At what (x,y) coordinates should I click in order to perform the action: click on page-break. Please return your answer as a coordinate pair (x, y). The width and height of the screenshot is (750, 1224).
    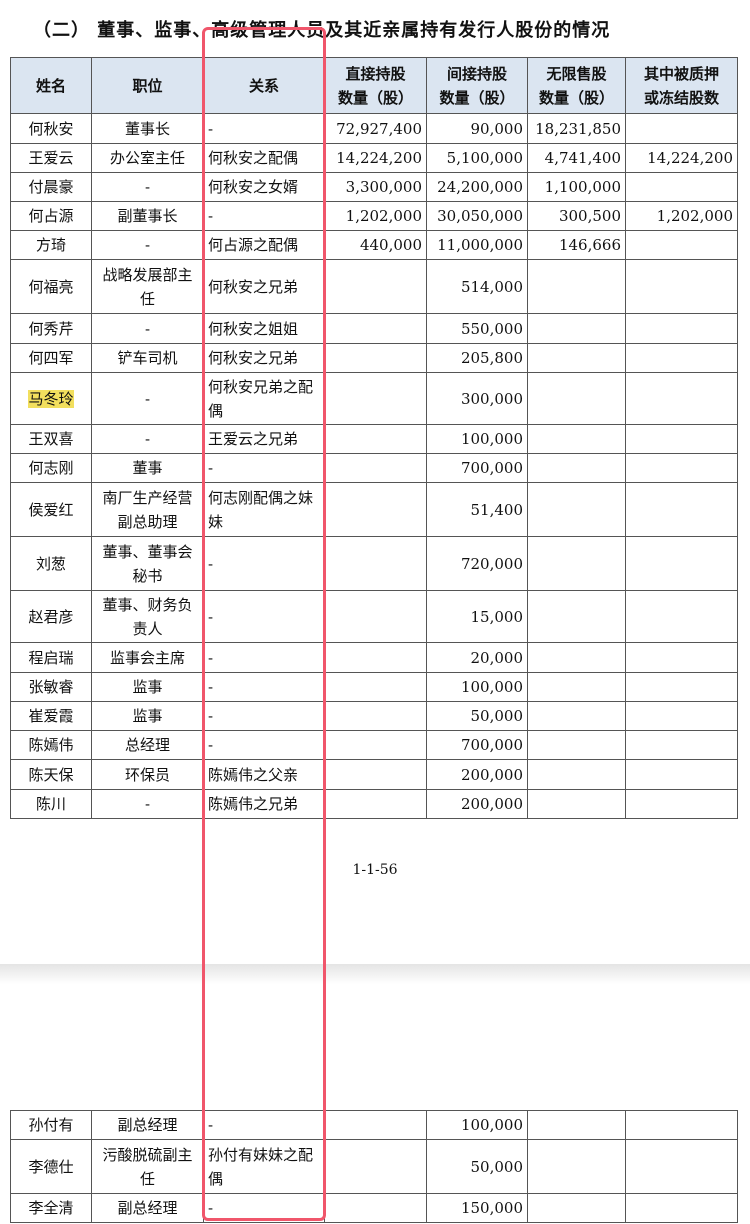
    Looking at the image, I should click on (375, 974).